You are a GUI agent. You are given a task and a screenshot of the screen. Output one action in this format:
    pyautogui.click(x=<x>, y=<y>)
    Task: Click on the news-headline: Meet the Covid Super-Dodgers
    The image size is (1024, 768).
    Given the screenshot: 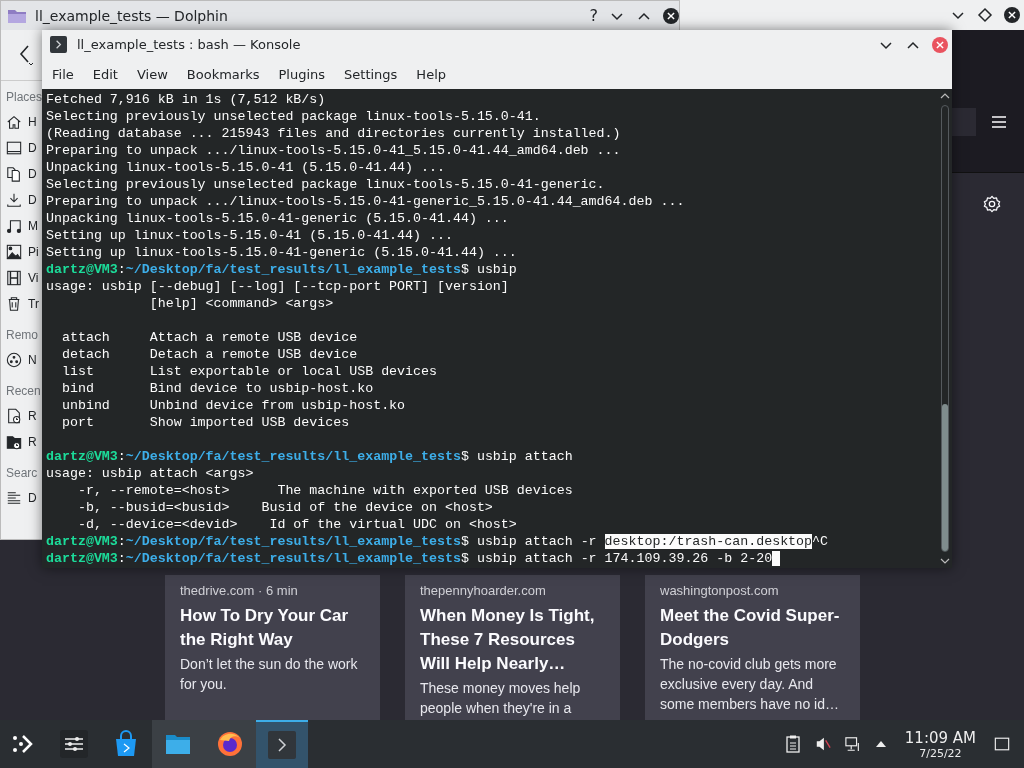 What is the action you would take?
    pyautogui.click(x=752, y=628)
    